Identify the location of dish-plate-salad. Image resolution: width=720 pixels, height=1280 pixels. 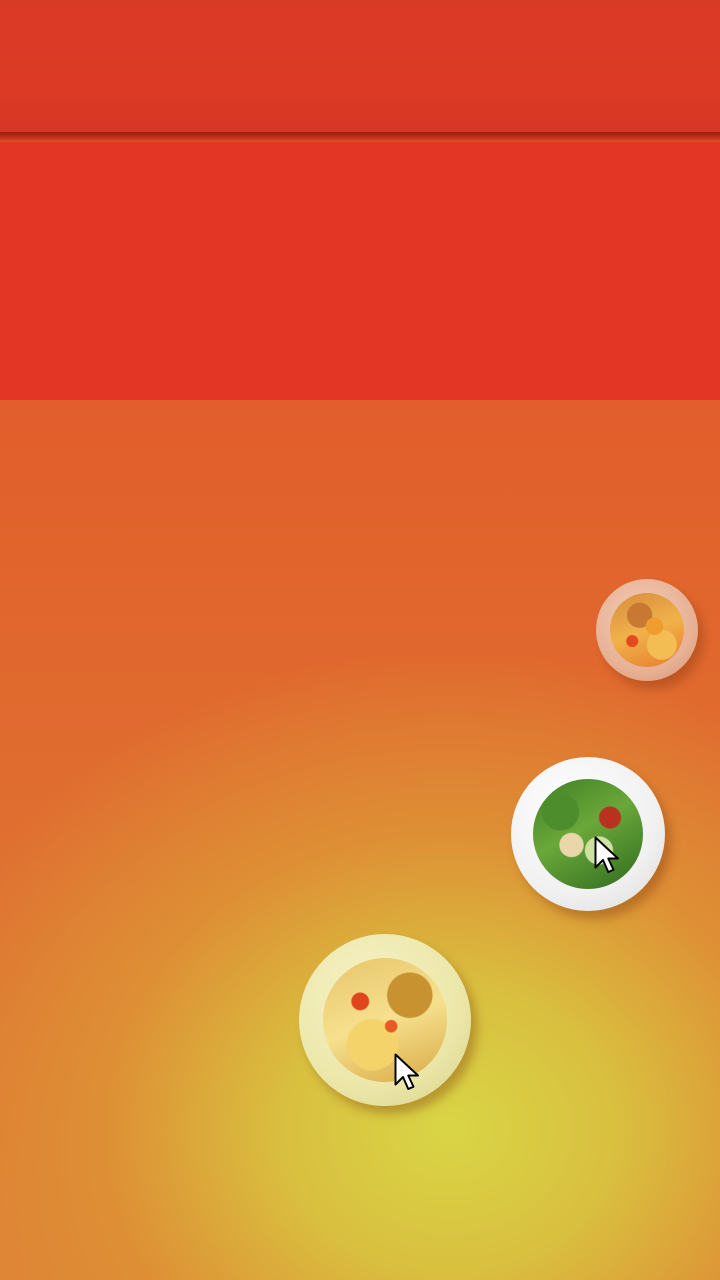
(588, 834).